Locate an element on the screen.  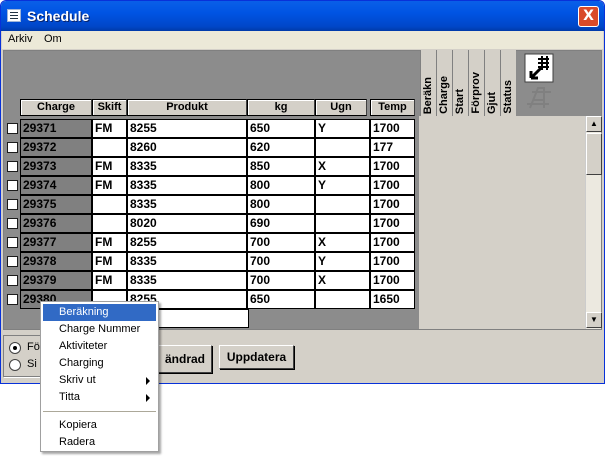
col-header-produkt: Produkt is located at coordinates (187, 107).